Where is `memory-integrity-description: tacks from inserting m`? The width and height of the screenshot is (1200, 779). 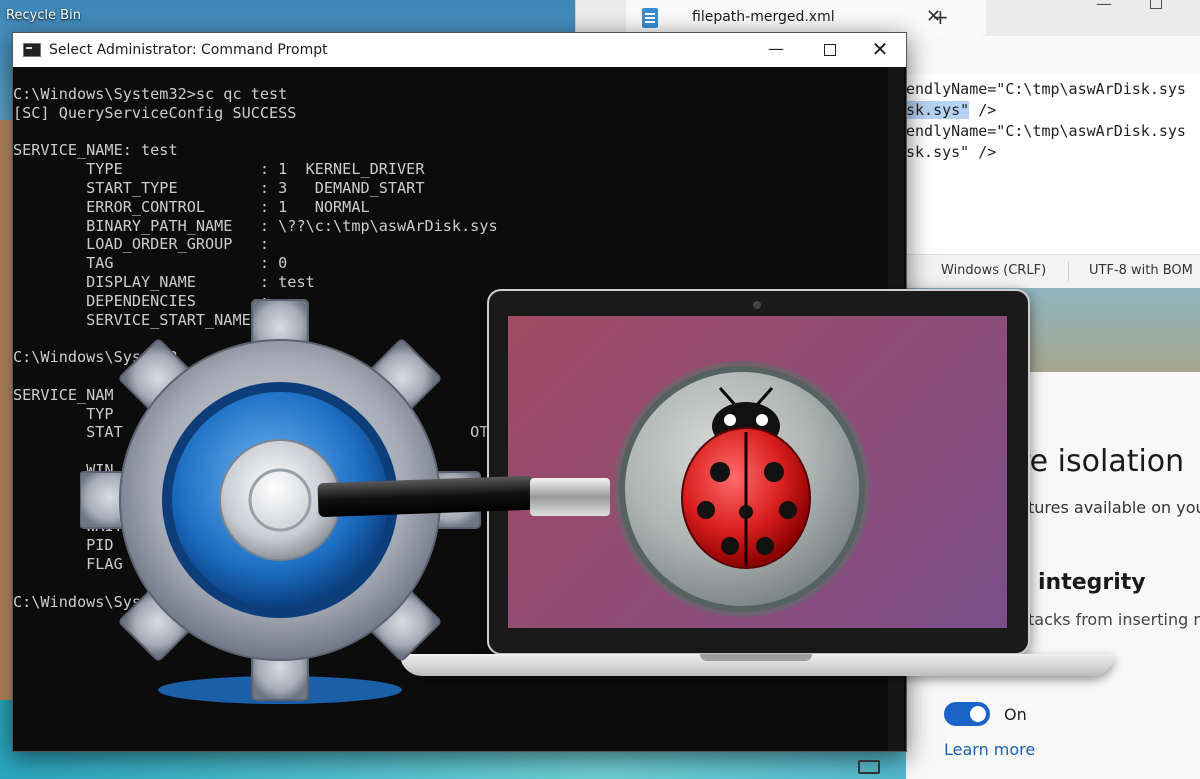
memory-integrity-description: tacks from inserting m is located at coordinates (1114, 619).